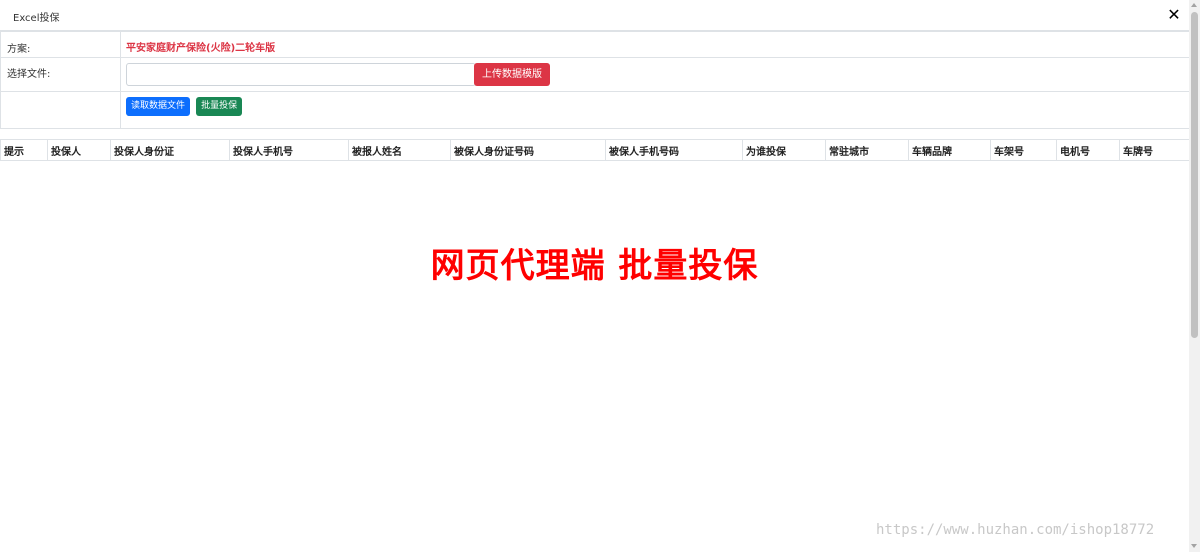 The height and width of the screenshot is (552, 1200). Describe the element at coordinates (1154, 150) in the screenshot. I see `column-header-plate-number: 车牌号` at that location.